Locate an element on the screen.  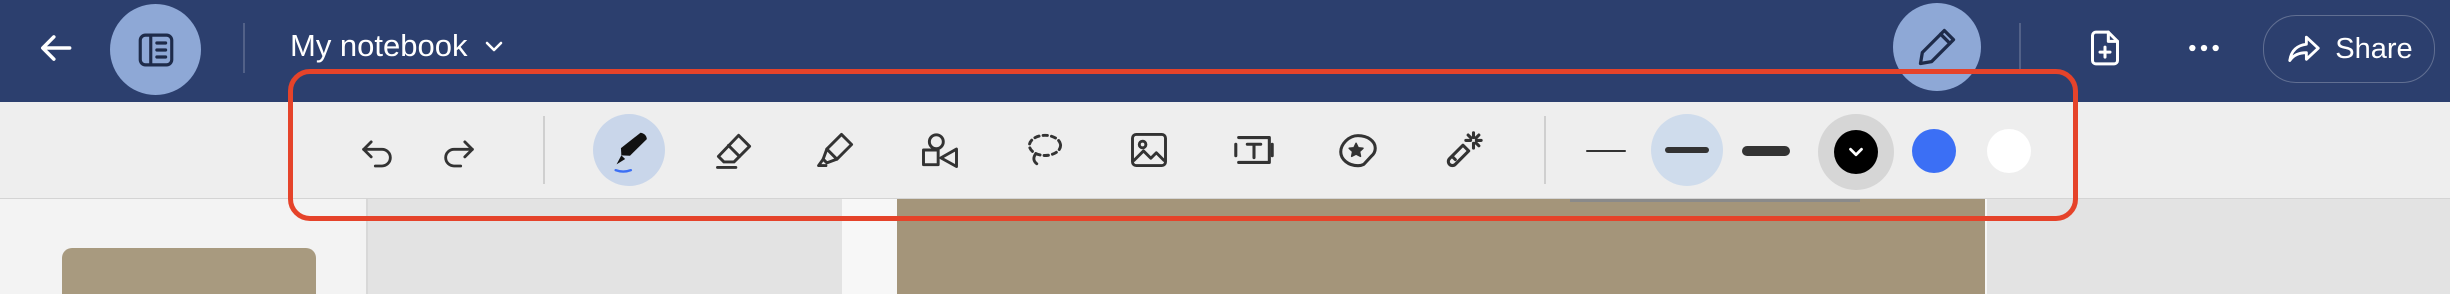
color-blue-button is located at coordinates (1934, 151).